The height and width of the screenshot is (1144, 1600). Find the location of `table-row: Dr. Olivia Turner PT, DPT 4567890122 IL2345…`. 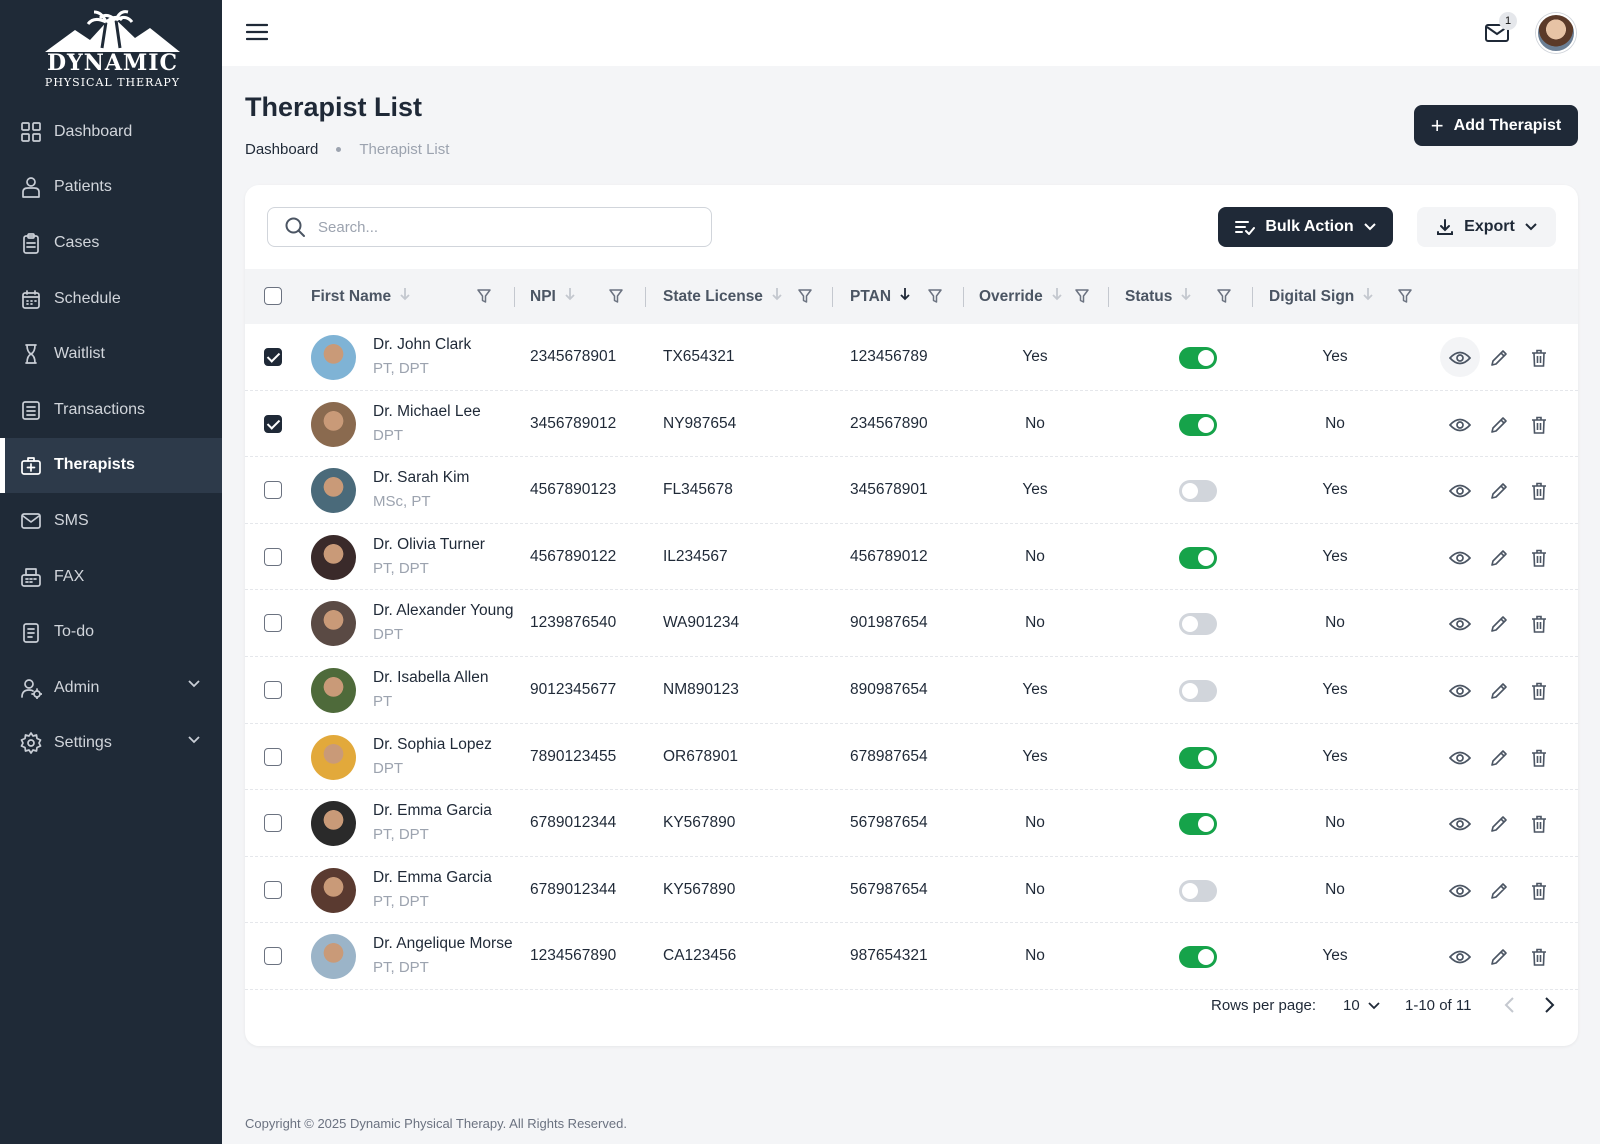

table-row: Dr. Olivia Turner PT, DPT 4567890122 IL2345… is located at coordinates (911, 557).